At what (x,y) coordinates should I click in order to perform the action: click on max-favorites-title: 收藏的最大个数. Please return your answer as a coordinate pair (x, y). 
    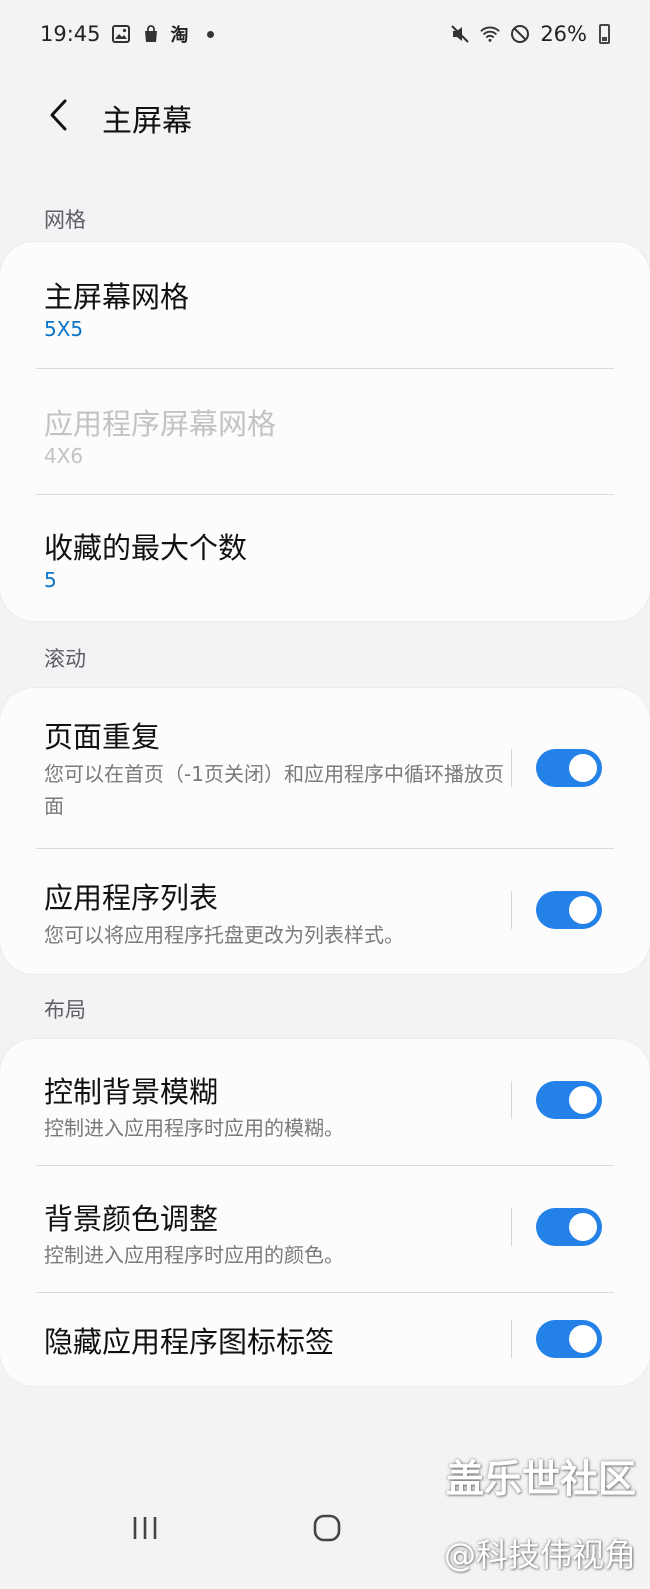
    Looking at the image, I should click on (146, 548).